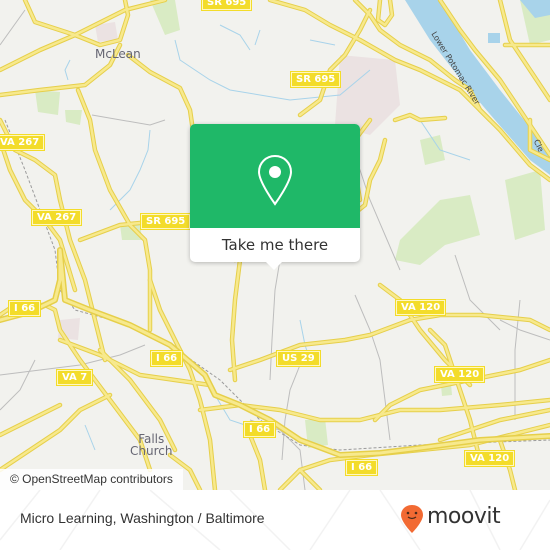 The width and height of the screenshot is (550, 550). I want to click on location-popup: Take me there, so click(275, 197).